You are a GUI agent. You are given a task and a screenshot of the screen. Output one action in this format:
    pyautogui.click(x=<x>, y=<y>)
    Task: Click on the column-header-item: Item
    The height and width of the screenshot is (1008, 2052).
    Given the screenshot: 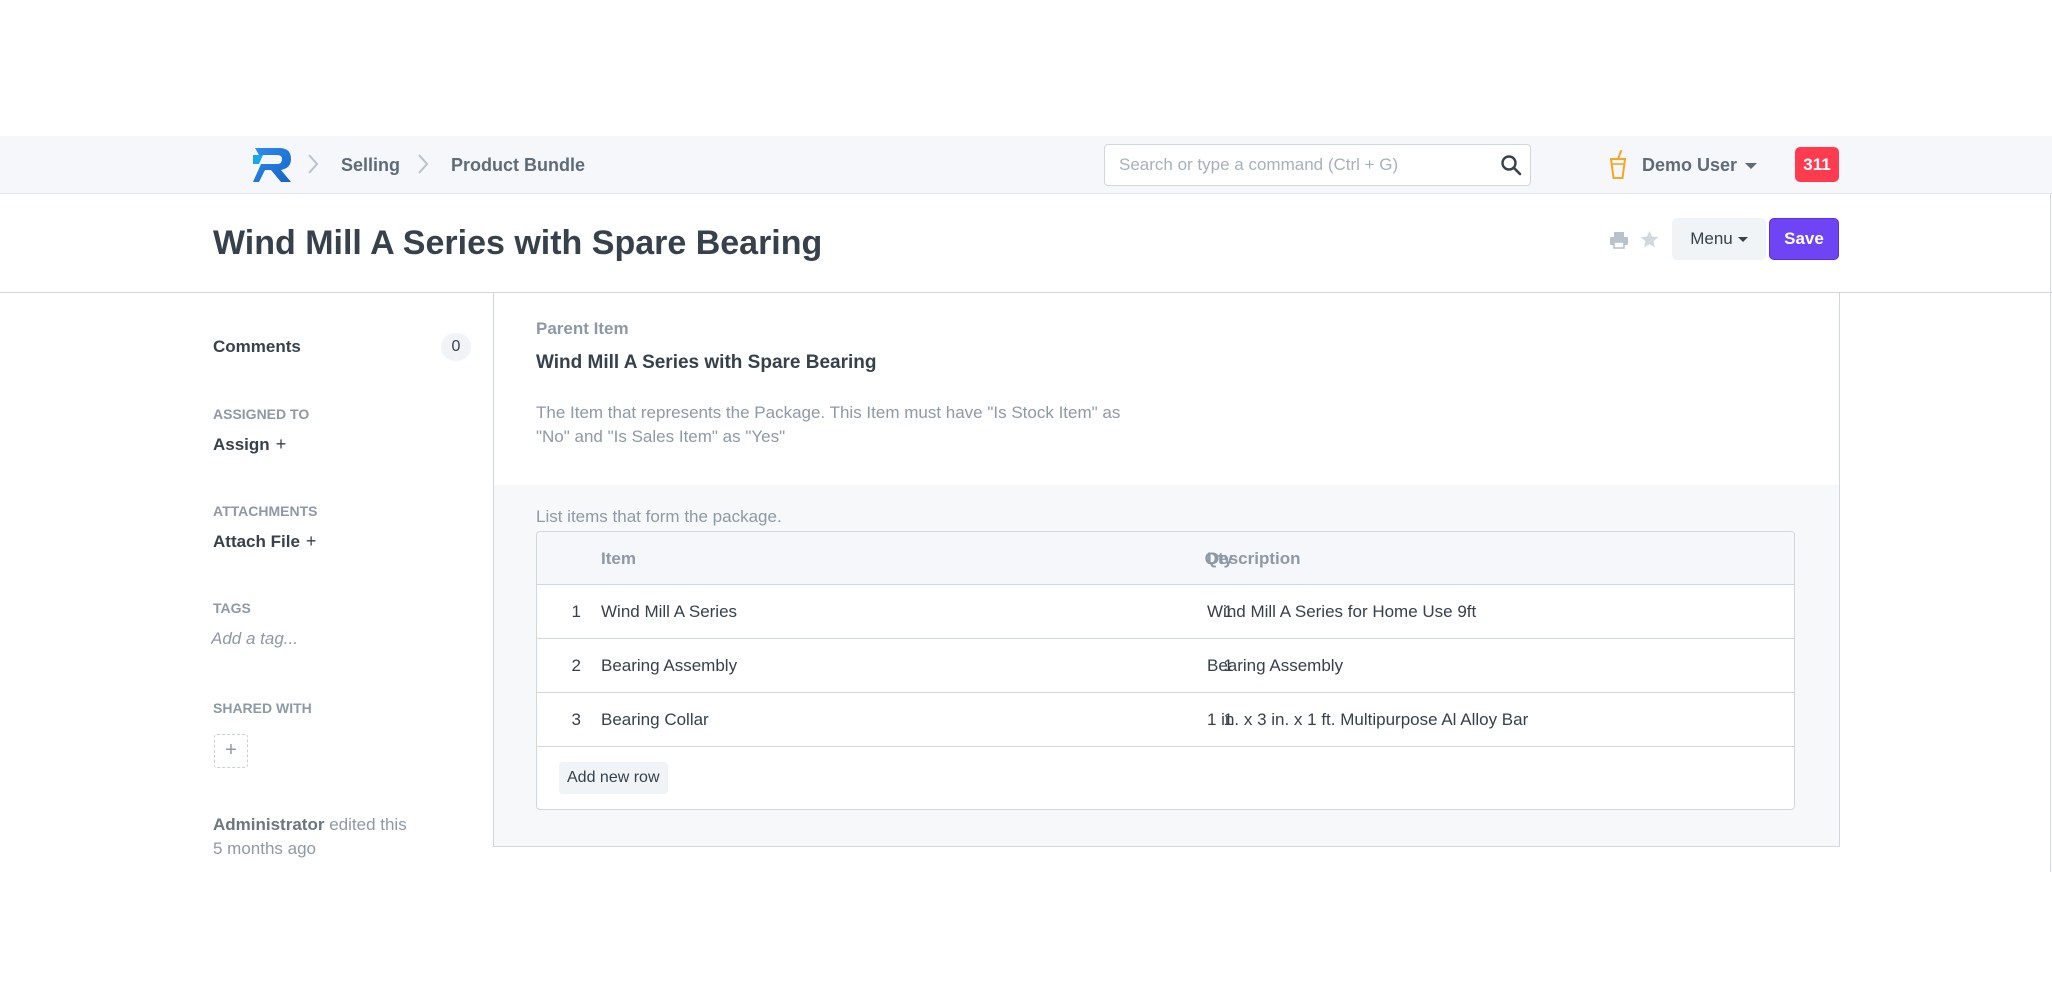 What is the action you would take?
    pyautogui.click(x=618, y=558)
    